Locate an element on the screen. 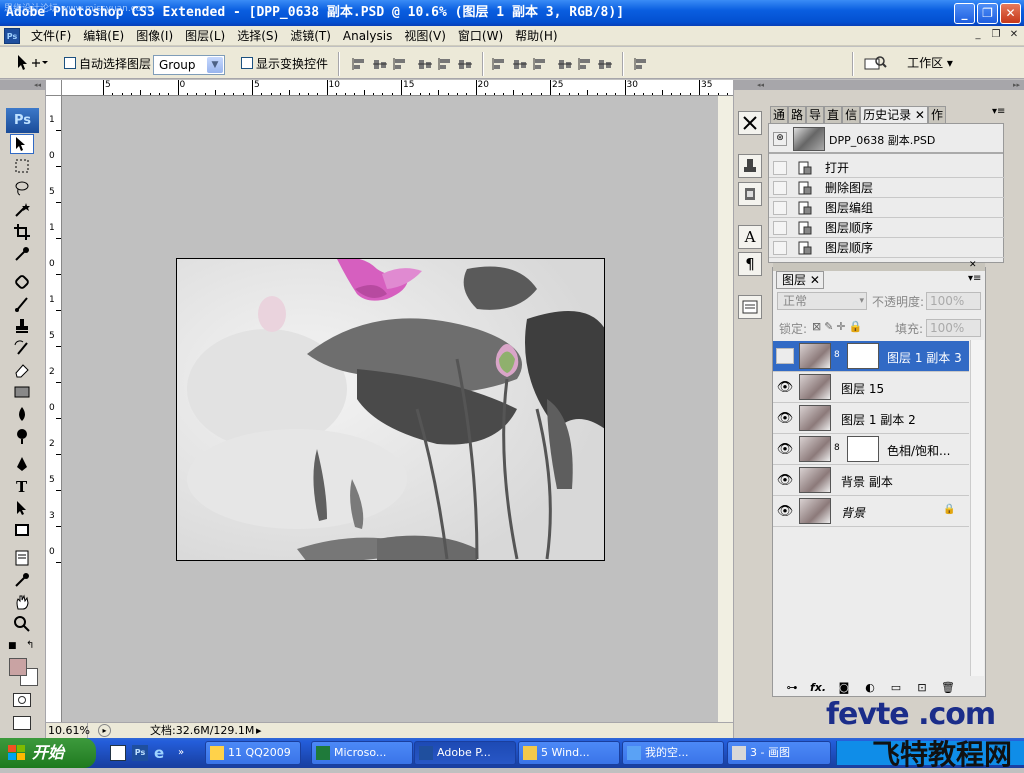 The height and width of the screenshot is (773, 1024). color-swatches is located at coordinates (23, 673).